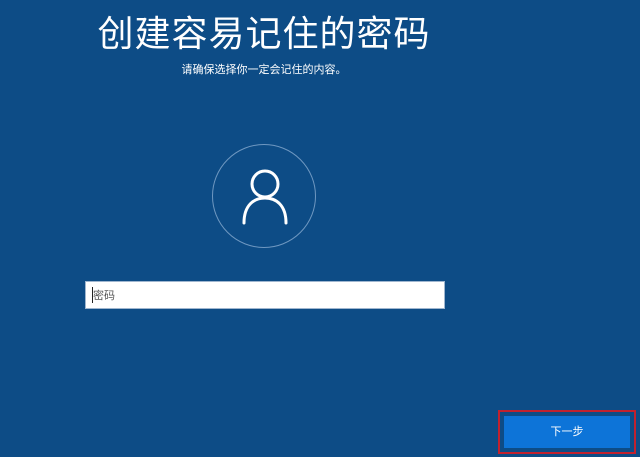  Describe the element at coordinates (264, 34) in the screenshot. I see `page-title: 创建容易记住的密码` at that location.